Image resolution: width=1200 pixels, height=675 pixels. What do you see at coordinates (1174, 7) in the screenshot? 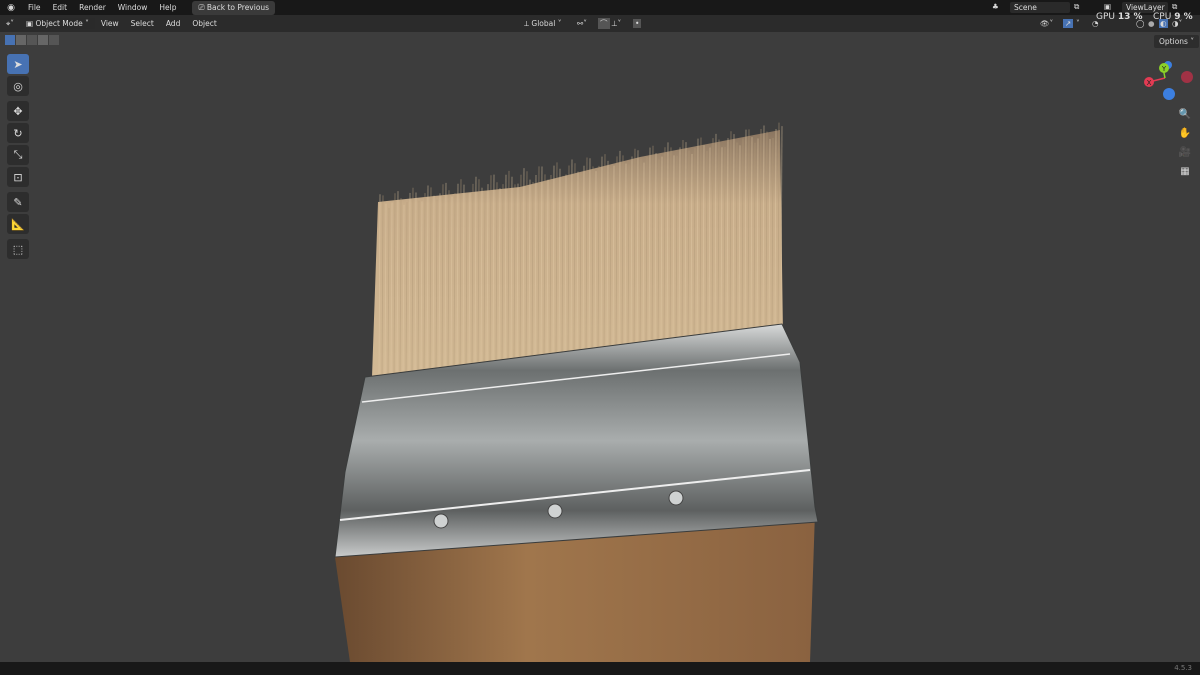
I see `new-view-layer-icon: ⧉` at bounding box center [1174, 7].